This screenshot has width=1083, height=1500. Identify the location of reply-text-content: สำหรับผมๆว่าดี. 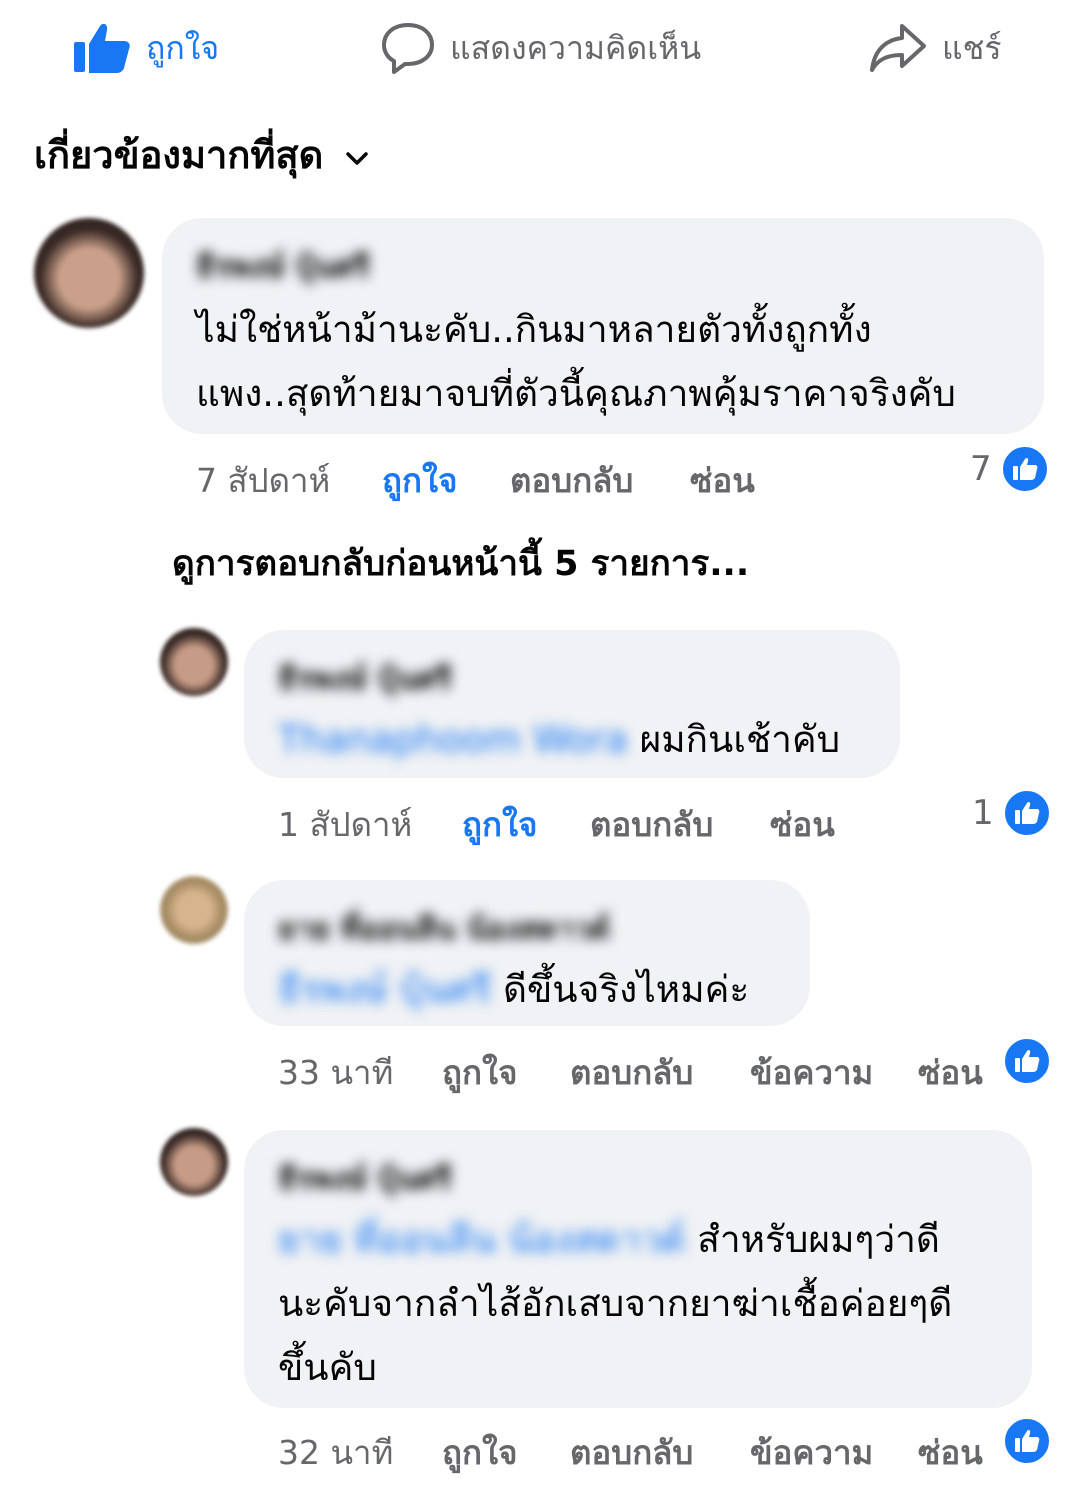
(818, 1239).